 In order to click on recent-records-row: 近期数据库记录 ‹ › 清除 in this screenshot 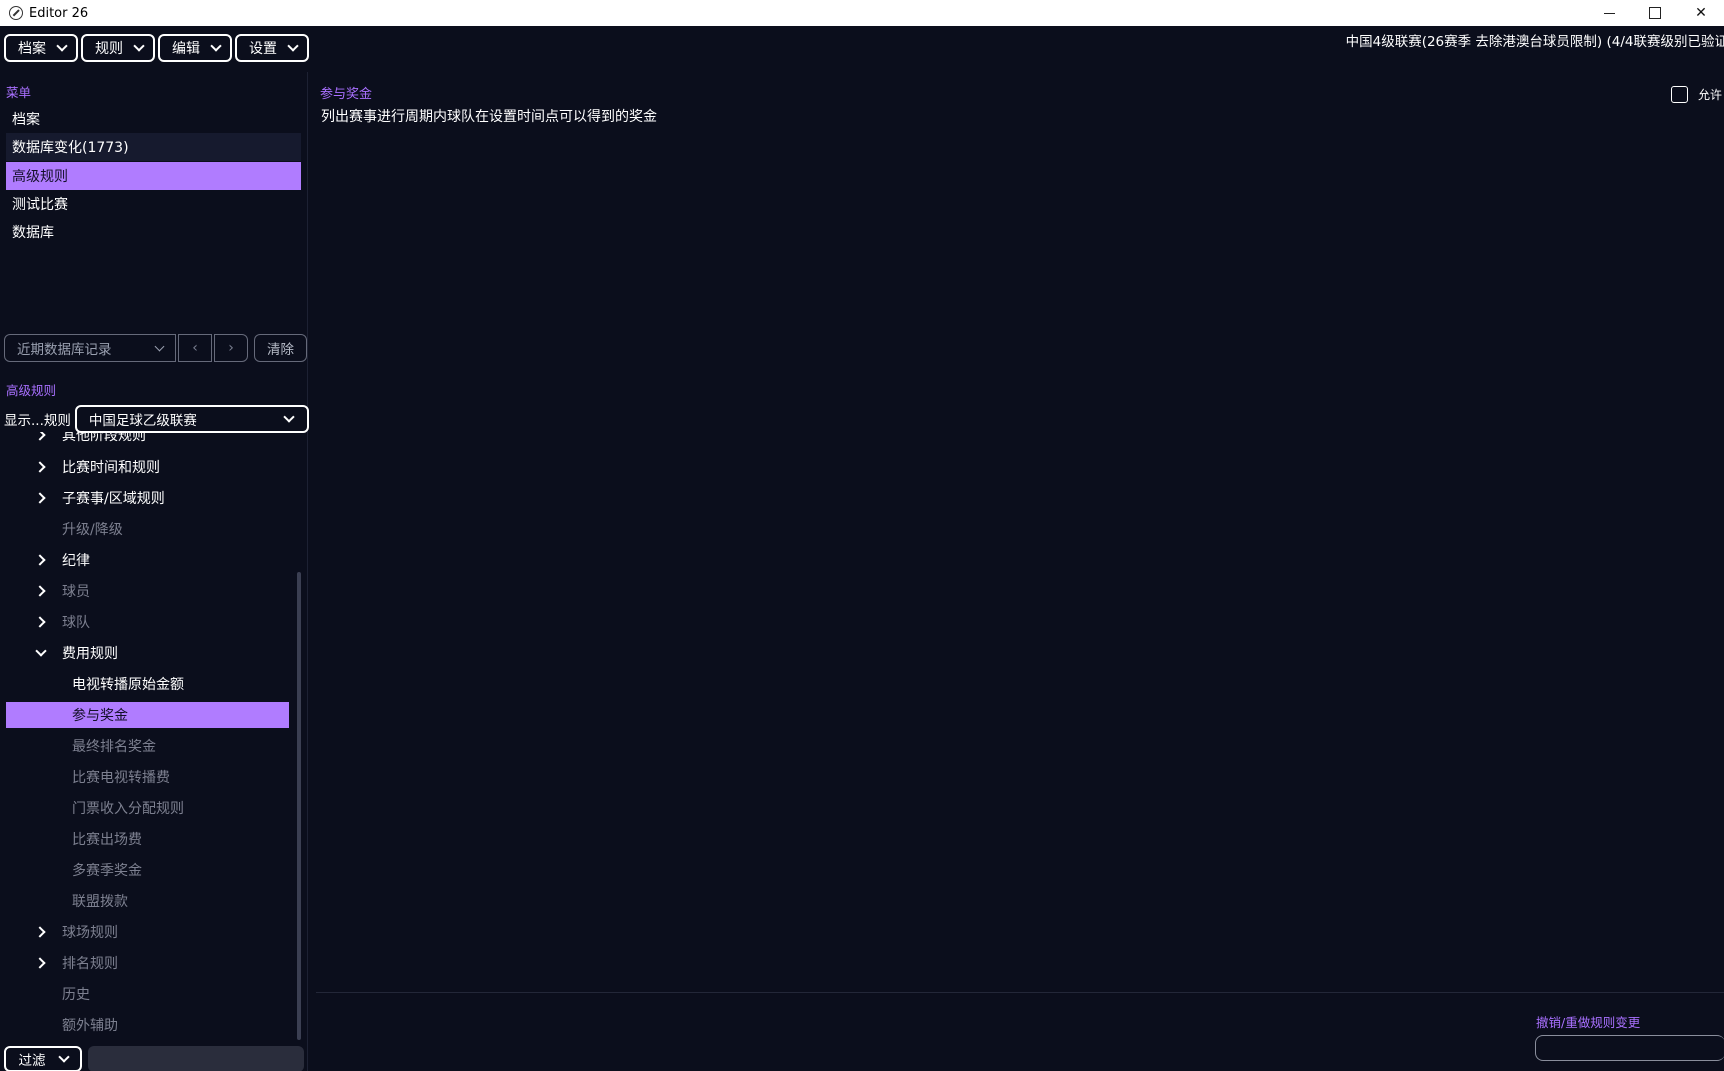, I will do `click(155, 348)`.